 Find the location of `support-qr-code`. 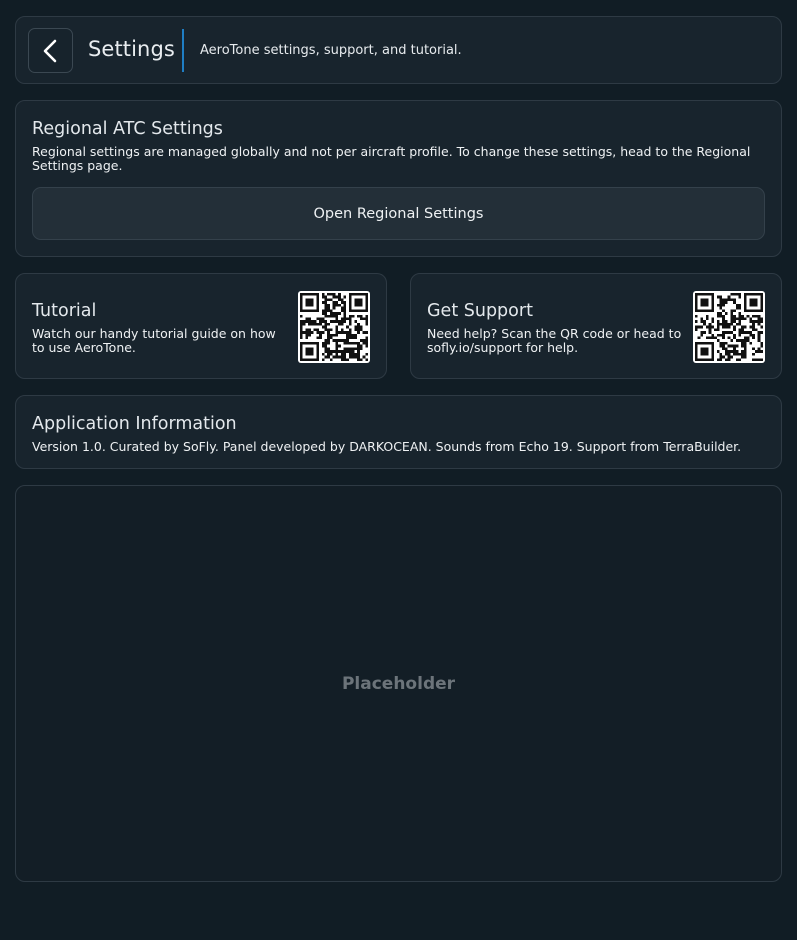

support-qr-code is located at coordinates (729, 327).